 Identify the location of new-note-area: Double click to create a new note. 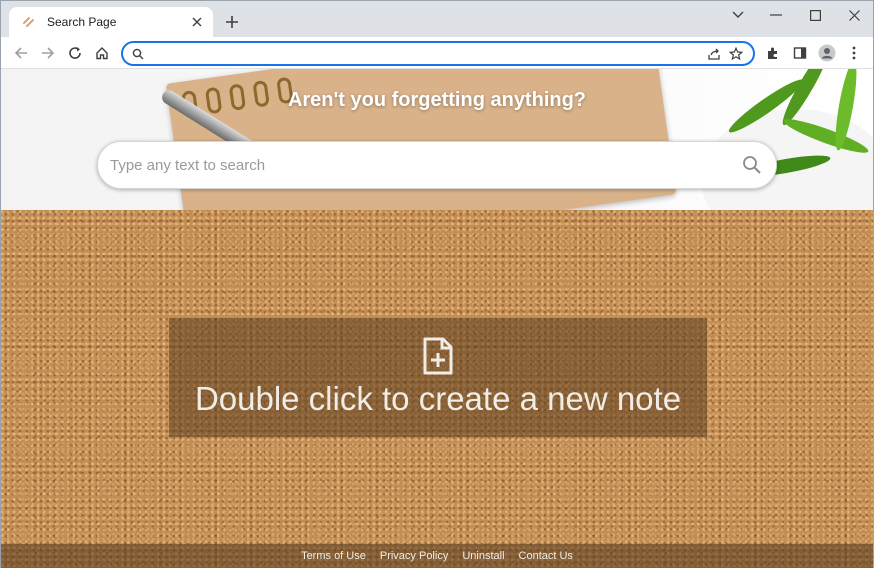
(438, 377).